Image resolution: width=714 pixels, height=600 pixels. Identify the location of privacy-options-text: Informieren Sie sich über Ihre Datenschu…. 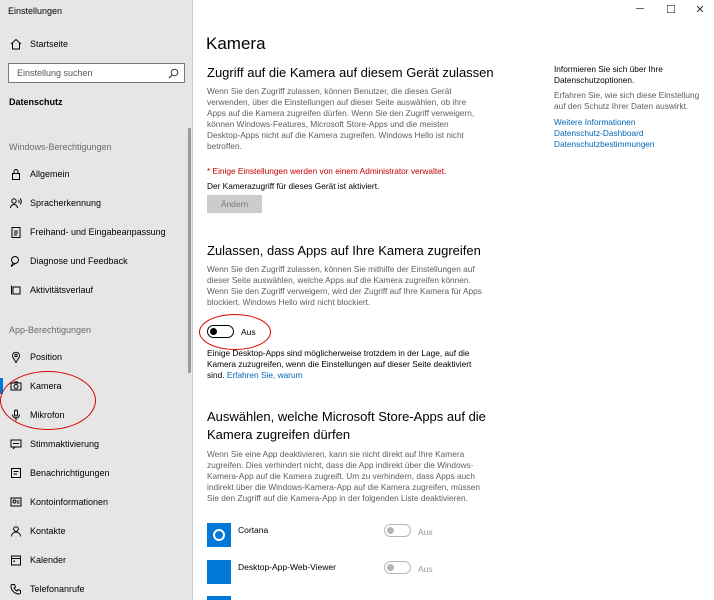
(608, 74).